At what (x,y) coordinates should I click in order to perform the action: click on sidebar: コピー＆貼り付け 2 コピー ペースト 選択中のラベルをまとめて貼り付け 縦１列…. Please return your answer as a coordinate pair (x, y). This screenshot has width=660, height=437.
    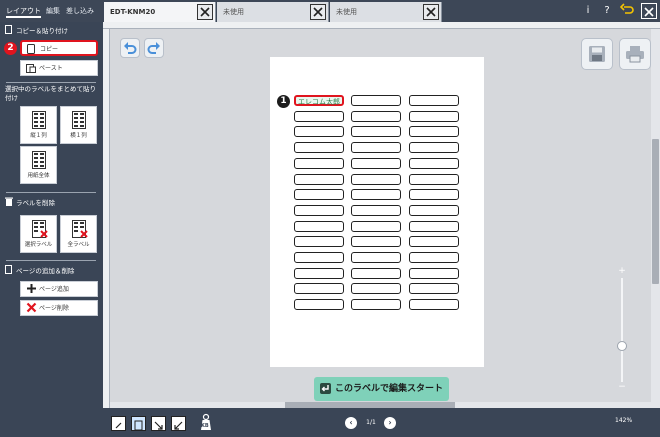
    Looking at the image, I should click on (51, 229).